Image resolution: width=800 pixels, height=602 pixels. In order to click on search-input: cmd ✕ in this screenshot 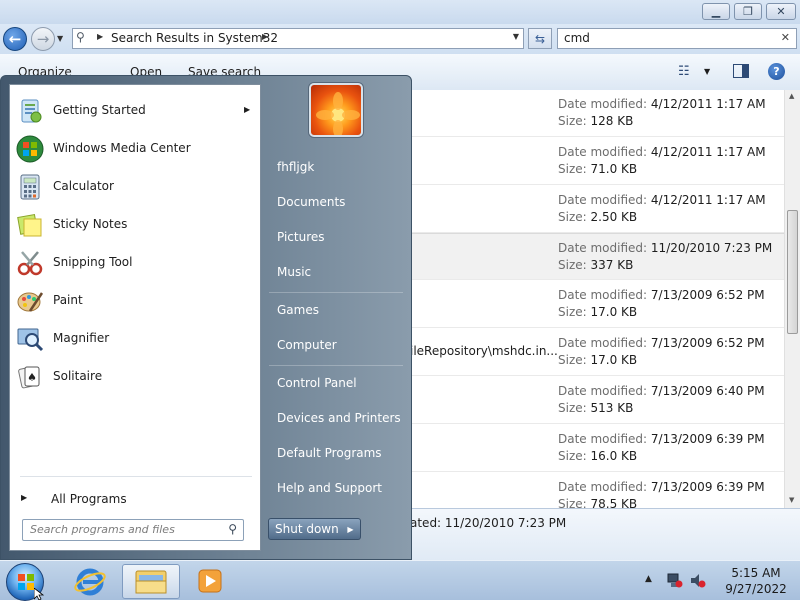, I will do `click(677, 38)`.